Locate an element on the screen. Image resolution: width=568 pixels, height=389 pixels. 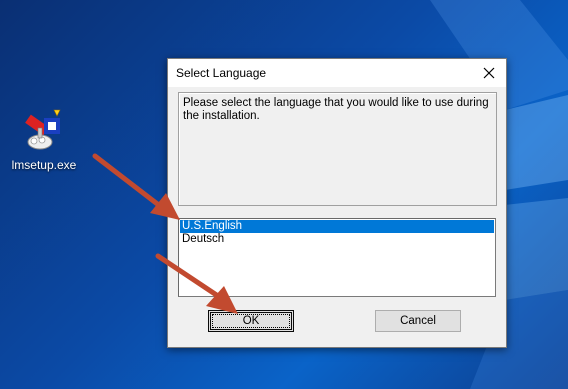
focus-ring is located at coordinates (251, 321).